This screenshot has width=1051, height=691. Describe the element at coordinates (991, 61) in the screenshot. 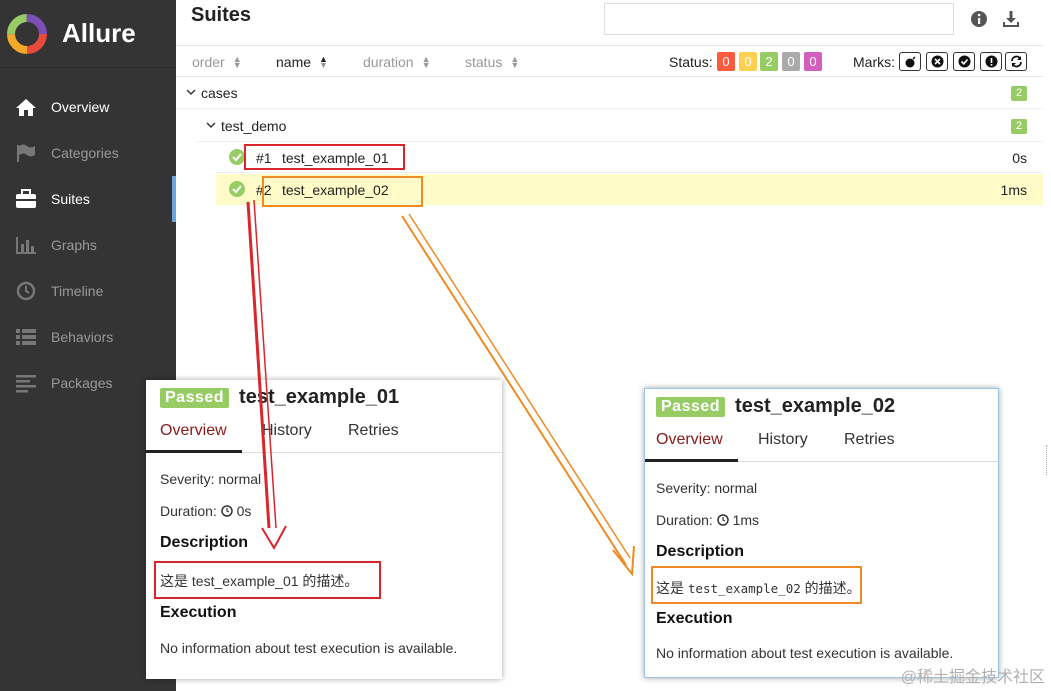

I see `mark-new-broken-icon` at that location.